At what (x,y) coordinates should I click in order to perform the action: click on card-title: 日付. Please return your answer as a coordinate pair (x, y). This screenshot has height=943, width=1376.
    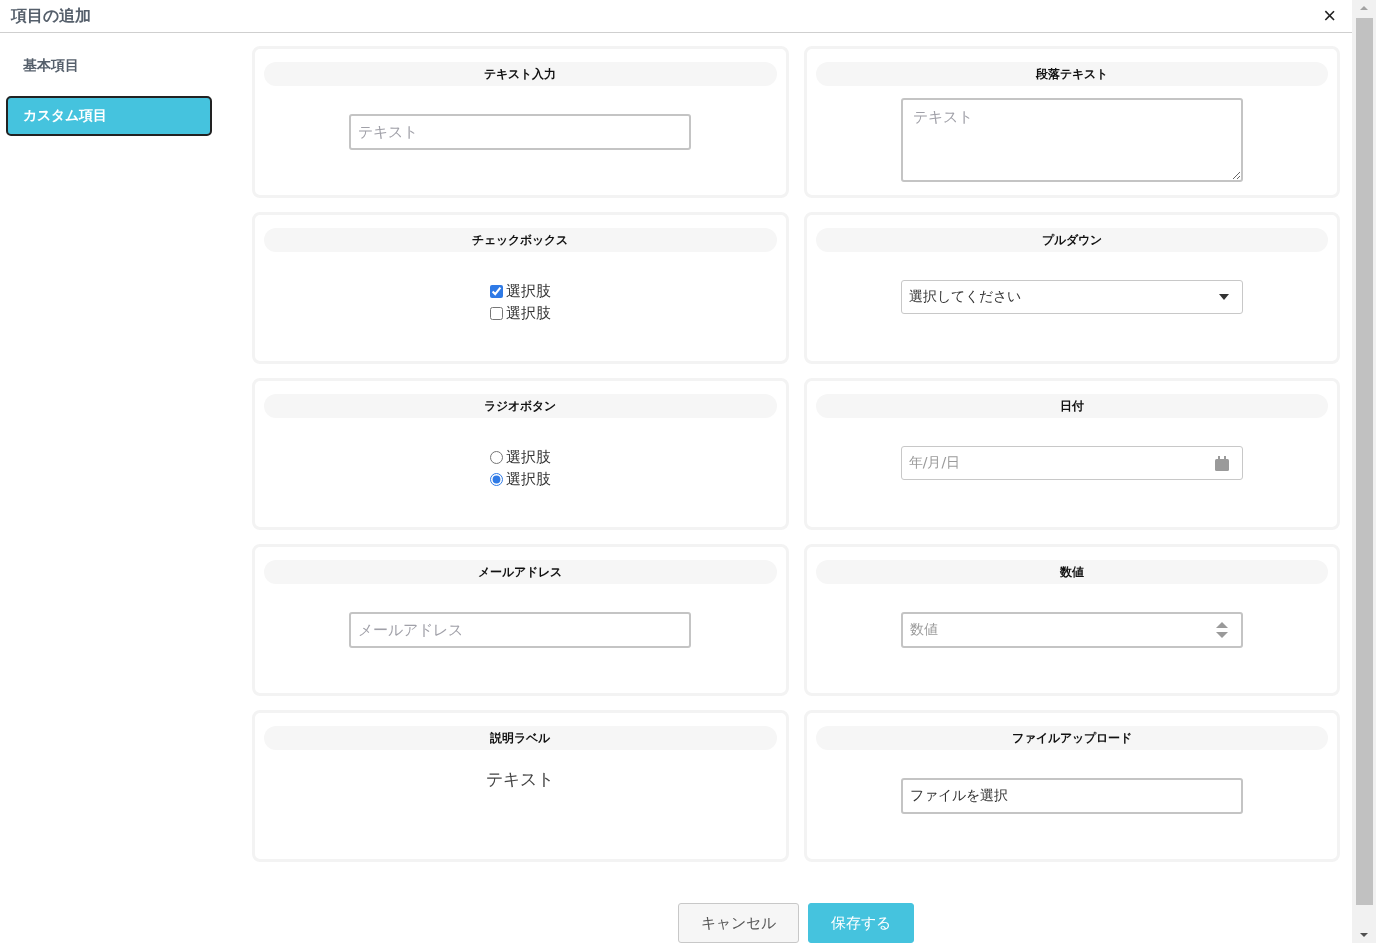
    Looking at the image, I should click on (1071, 406).